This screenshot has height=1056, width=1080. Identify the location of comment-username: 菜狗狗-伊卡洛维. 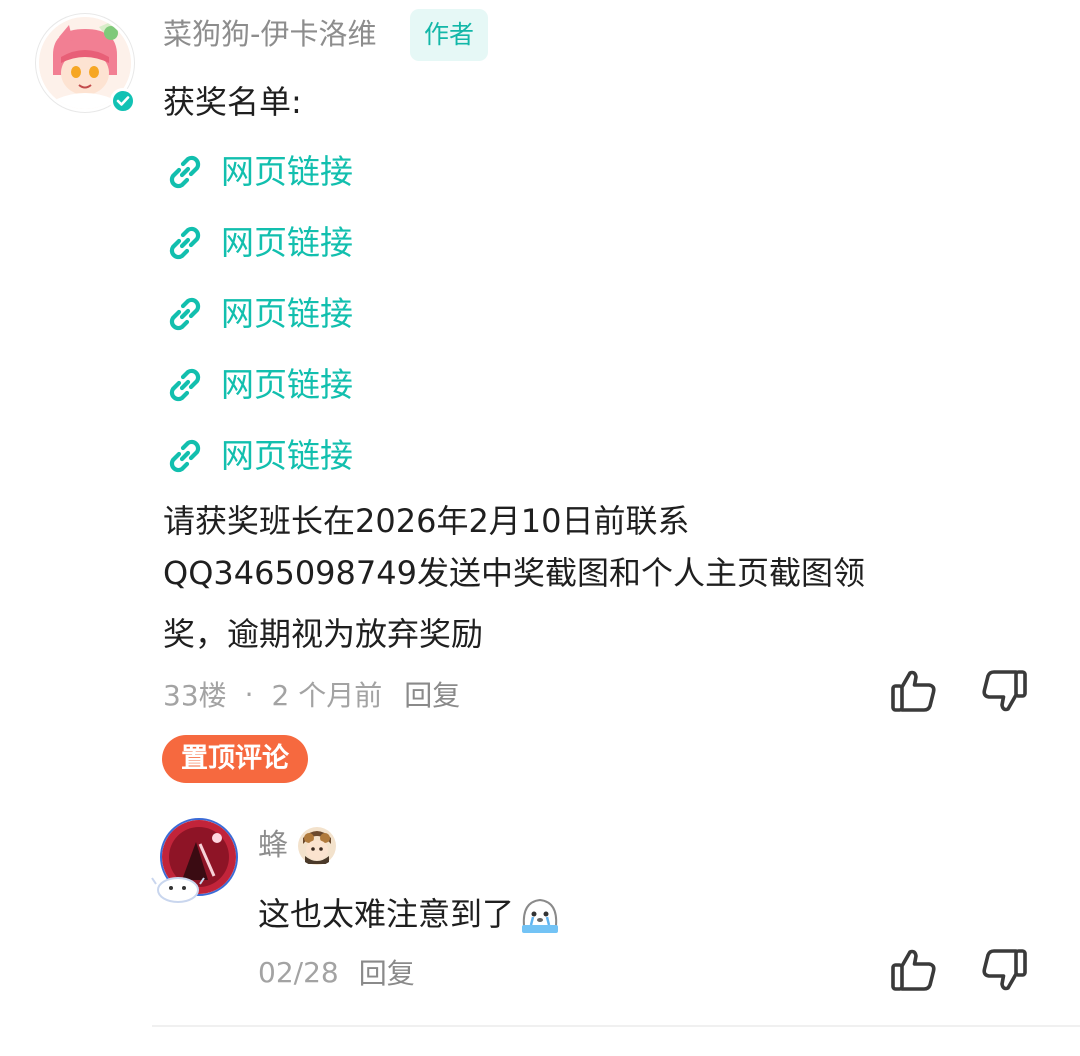
(269, 34).